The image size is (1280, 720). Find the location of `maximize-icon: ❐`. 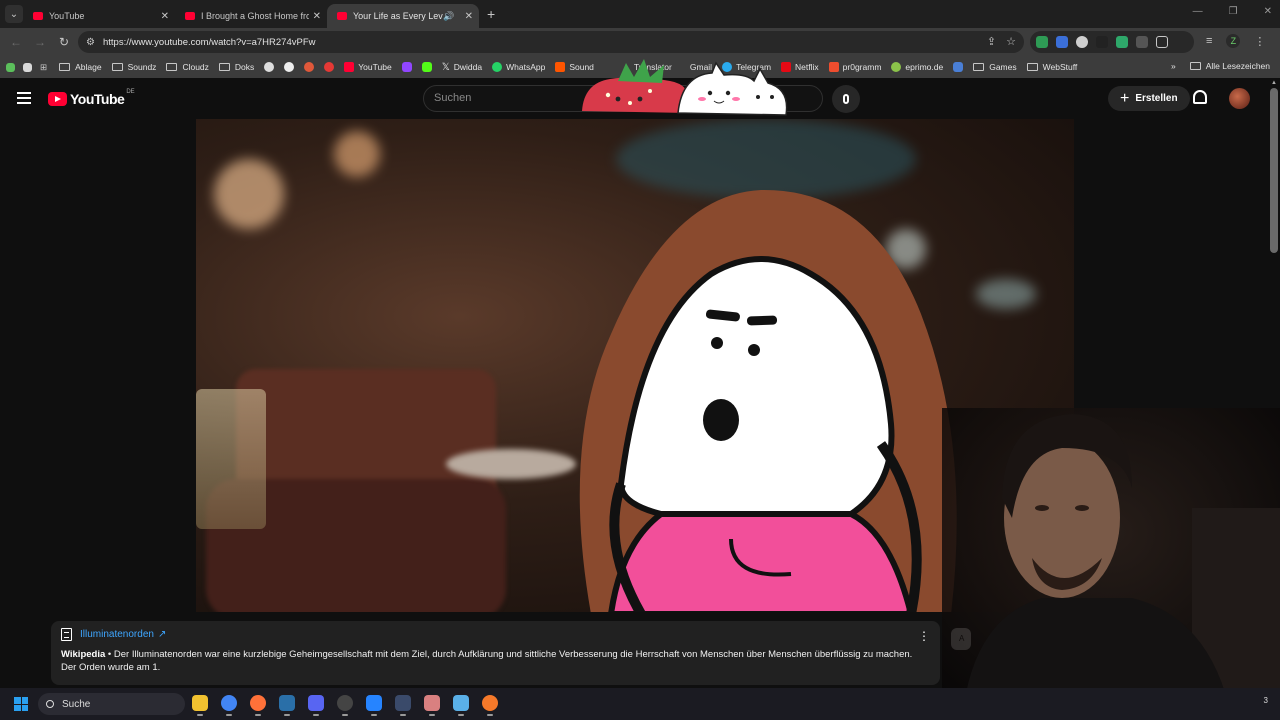

maximize-icon: ❐ is located at coordinates (1233, 11).